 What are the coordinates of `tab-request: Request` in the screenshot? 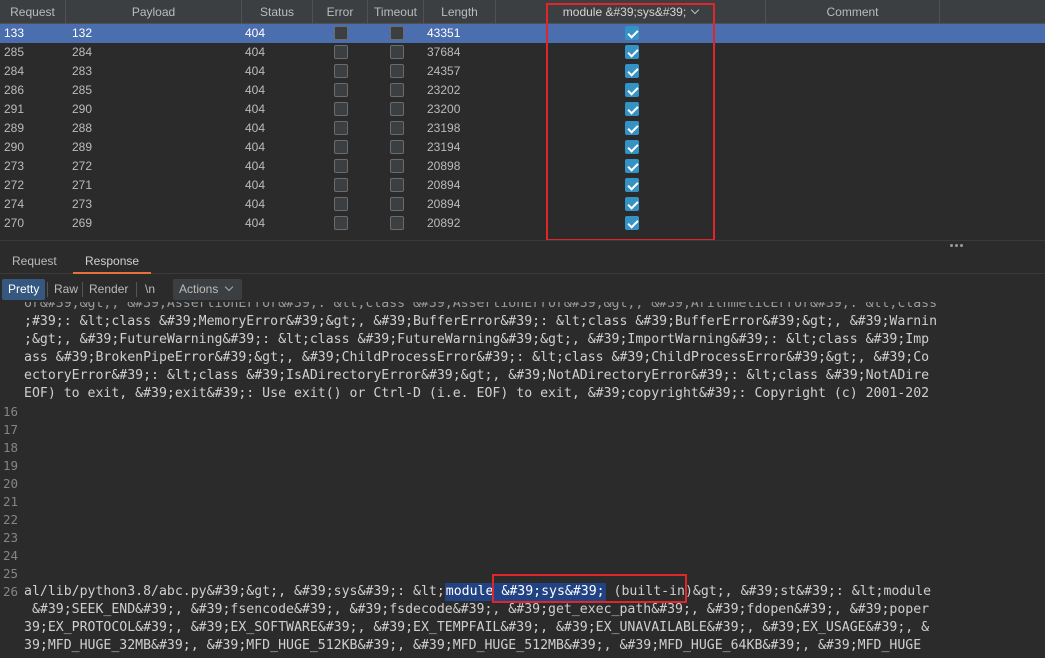 It's located at (34, 261).